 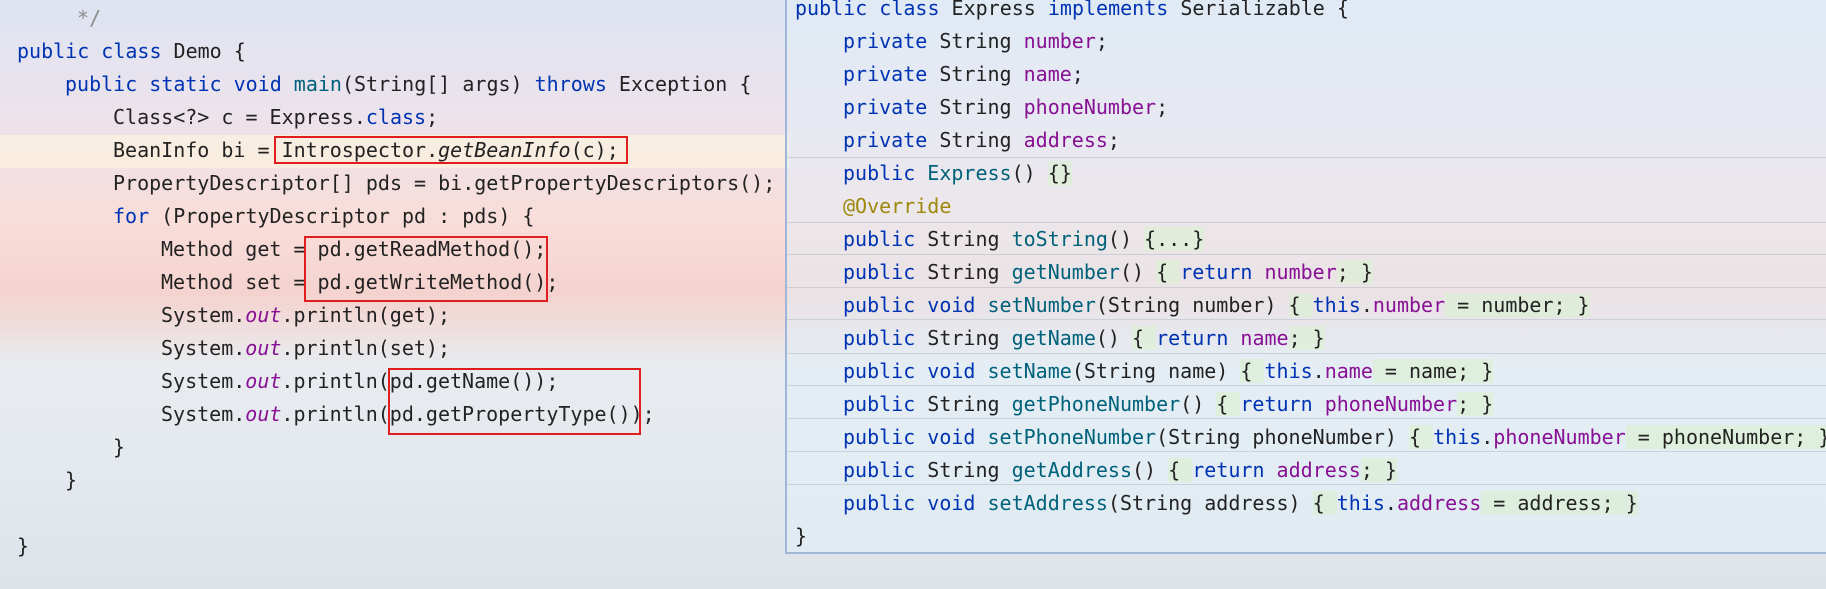 What do you see at coordinates (1072, 470) in the screenshot?
I see `code-token: getAddress` at bounding box center [1072, 470].